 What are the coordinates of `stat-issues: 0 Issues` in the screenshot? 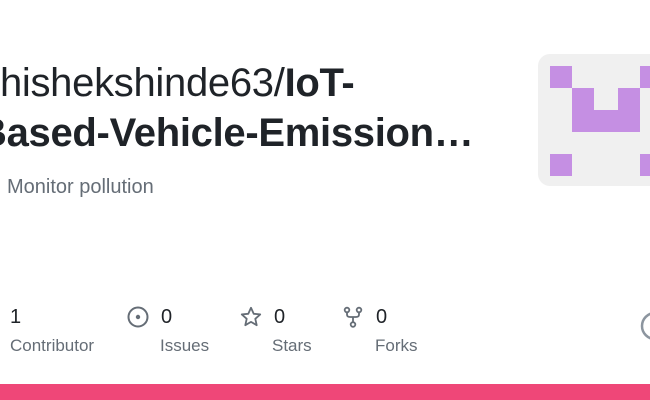 It's located at (168, 330).